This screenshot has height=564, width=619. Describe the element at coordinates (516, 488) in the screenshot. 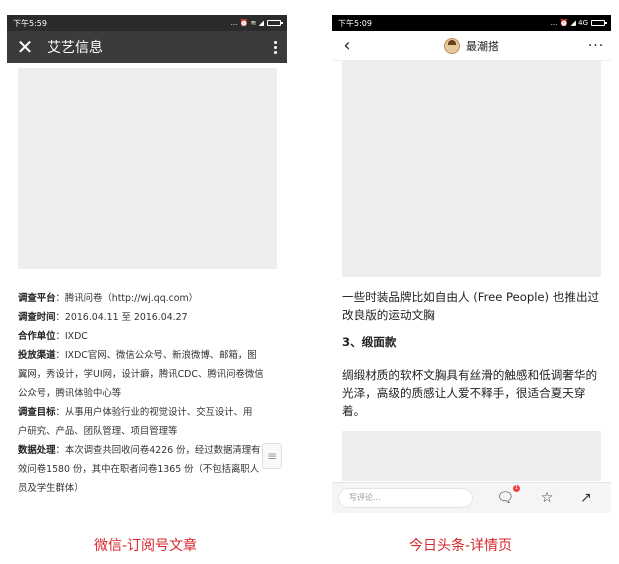

I see `comment-count-badge: 1` at that location.